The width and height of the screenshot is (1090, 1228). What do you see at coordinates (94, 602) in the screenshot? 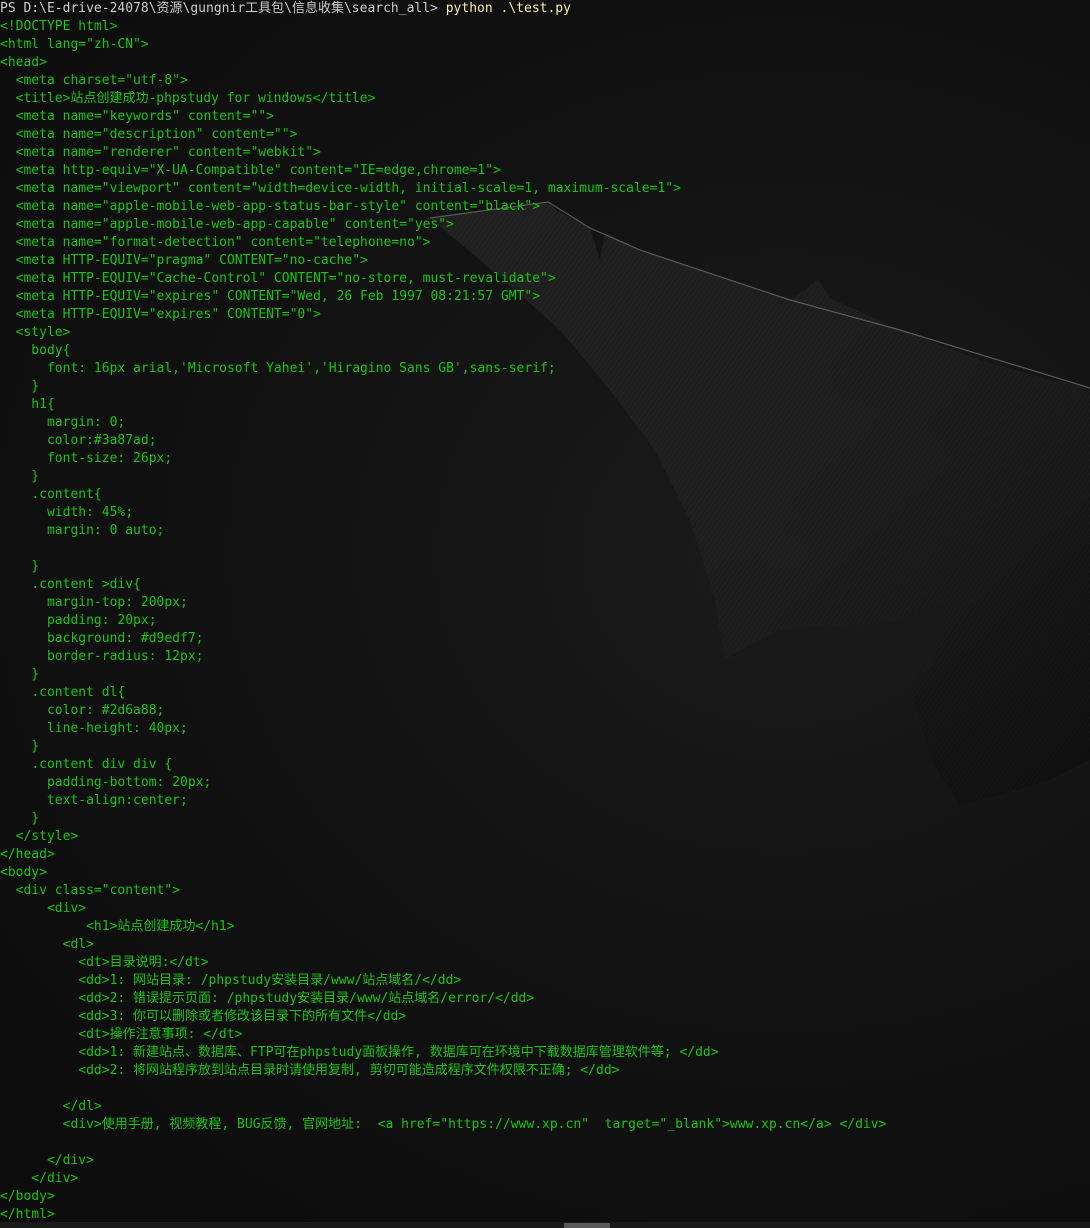
I see `output-line: margin-top: 200px;` at bounding box center [94, 602].